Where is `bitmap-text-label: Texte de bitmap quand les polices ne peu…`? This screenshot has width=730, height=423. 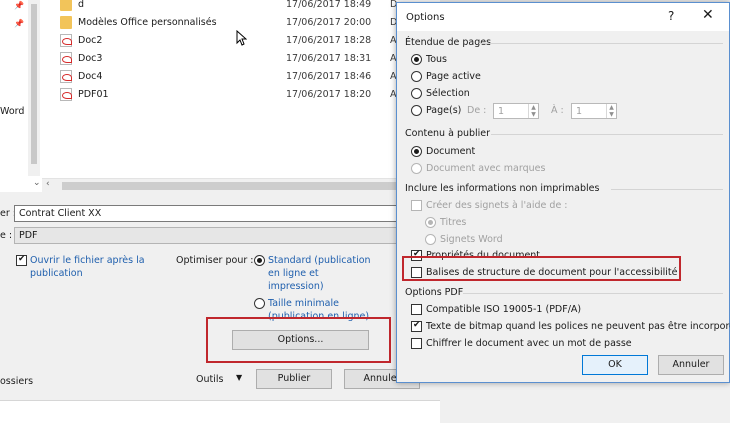 bitmap-text-label: Texte de bitmap quand les polices ne peu… is located at coordinates (578, 326).